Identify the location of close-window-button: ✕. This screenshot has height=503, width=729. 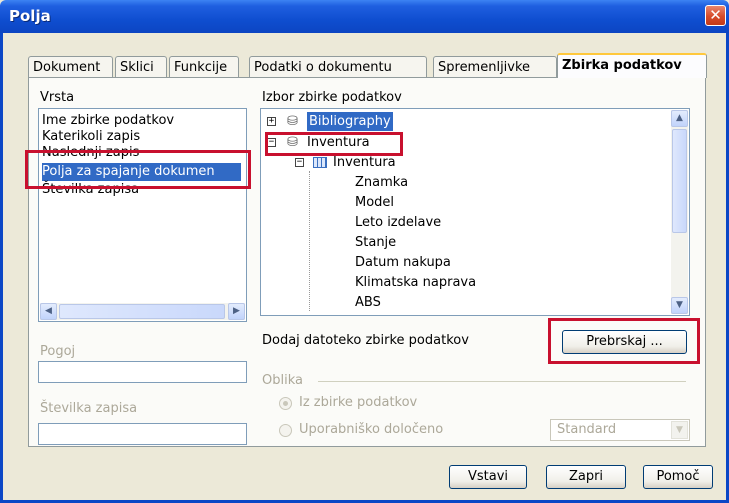
(715, 15).